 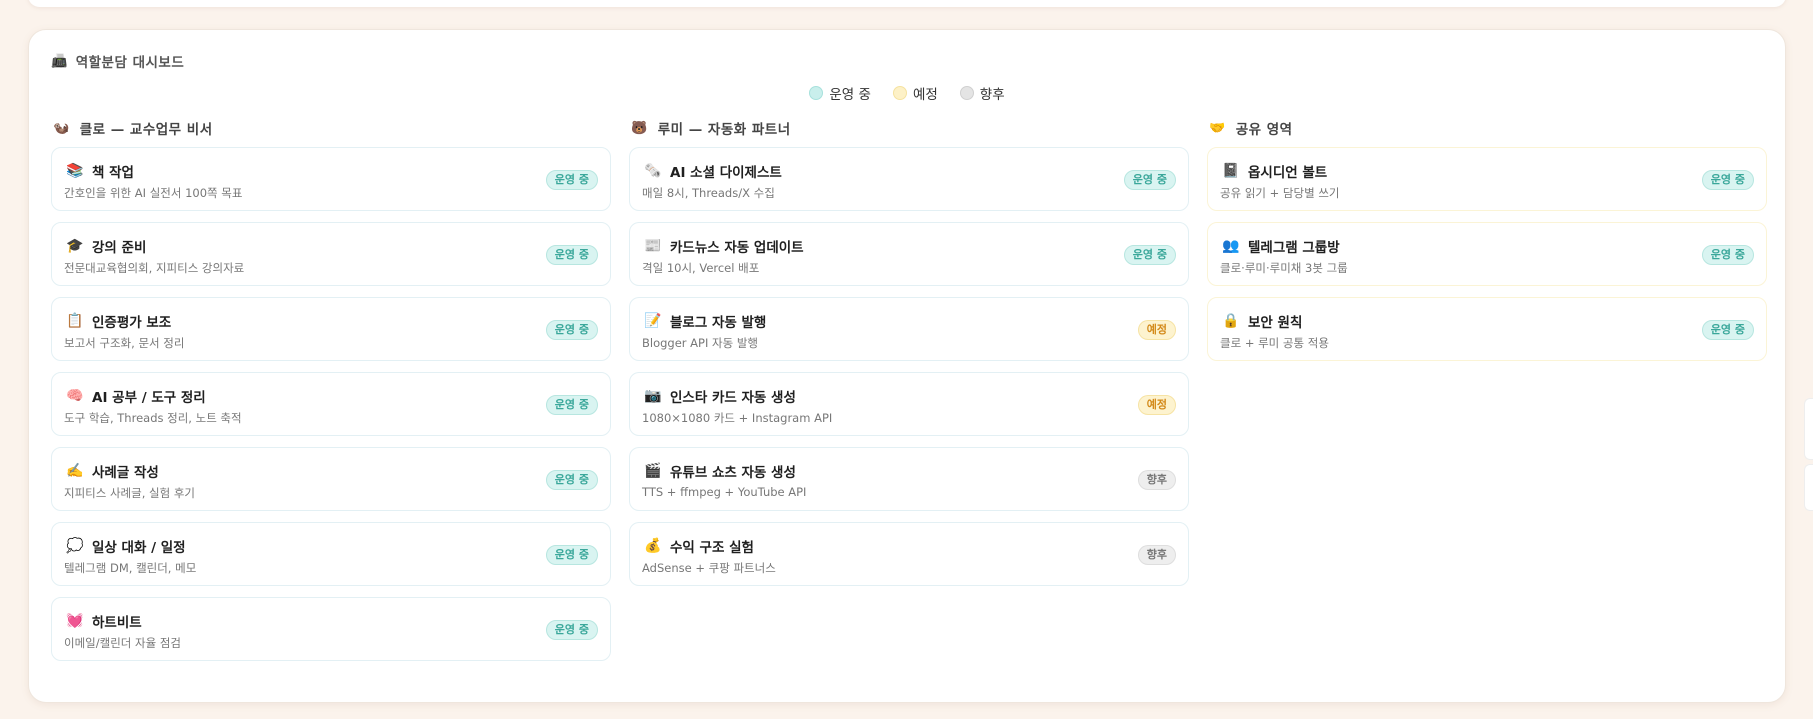 What do you see at coordinates (653, 546) in the screenshot?
I see `task-icon: 💰` at bounding box center [653, 546].